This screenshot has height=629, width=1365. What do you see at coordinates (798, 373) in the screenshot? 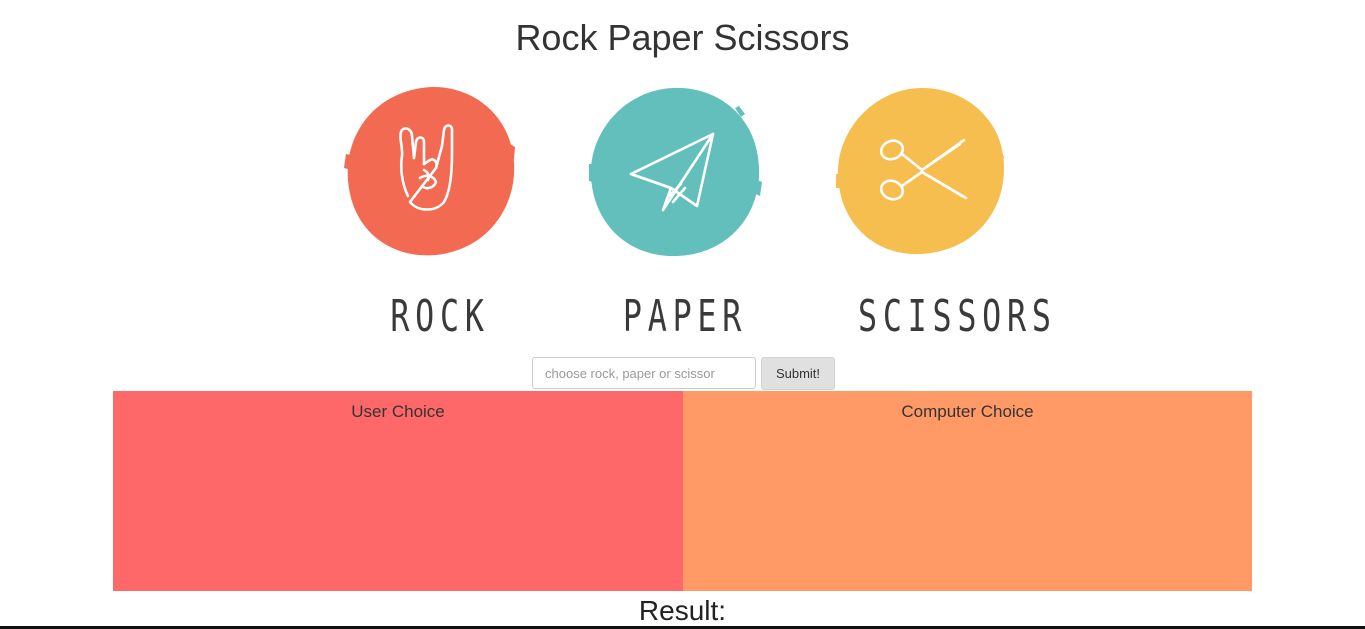
I see `submit-button: Submit!` at bounding box center [798, 373].